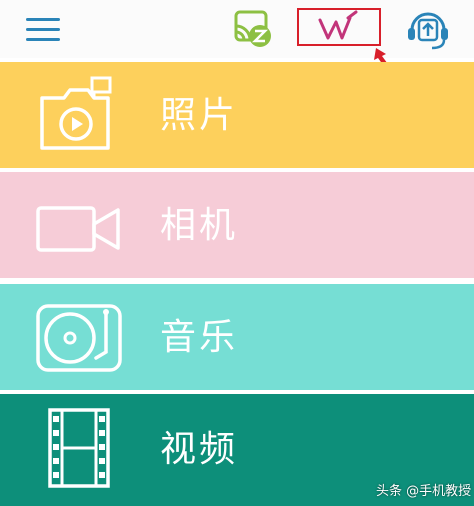 The height and width of the screenshot is (506, 474). I want to click on cast-icon, so click(254, 29).